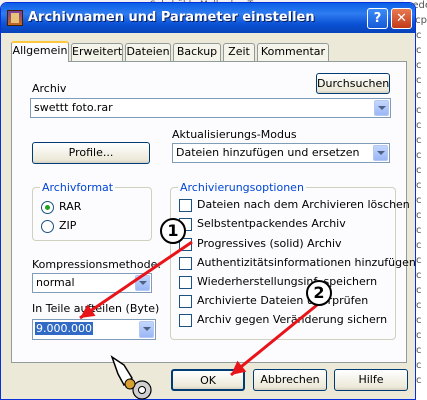 This screenshot has width=427, height=400. I want to click on annotation-arrow-1-head, so click(88, 311).